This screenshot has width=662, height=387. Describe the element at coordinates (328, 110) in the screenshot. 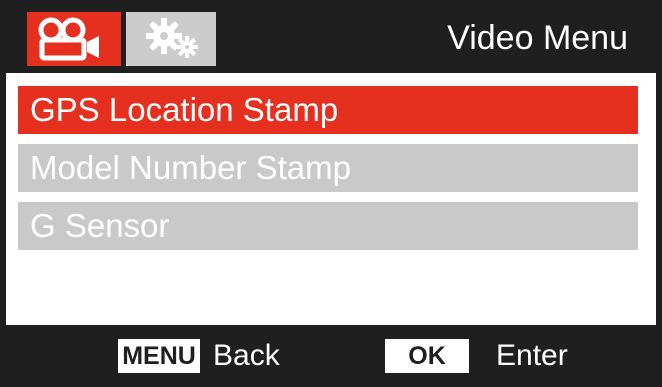

I see `menu-item-gps-location-stamp: GPS Location Stamp` at that location.